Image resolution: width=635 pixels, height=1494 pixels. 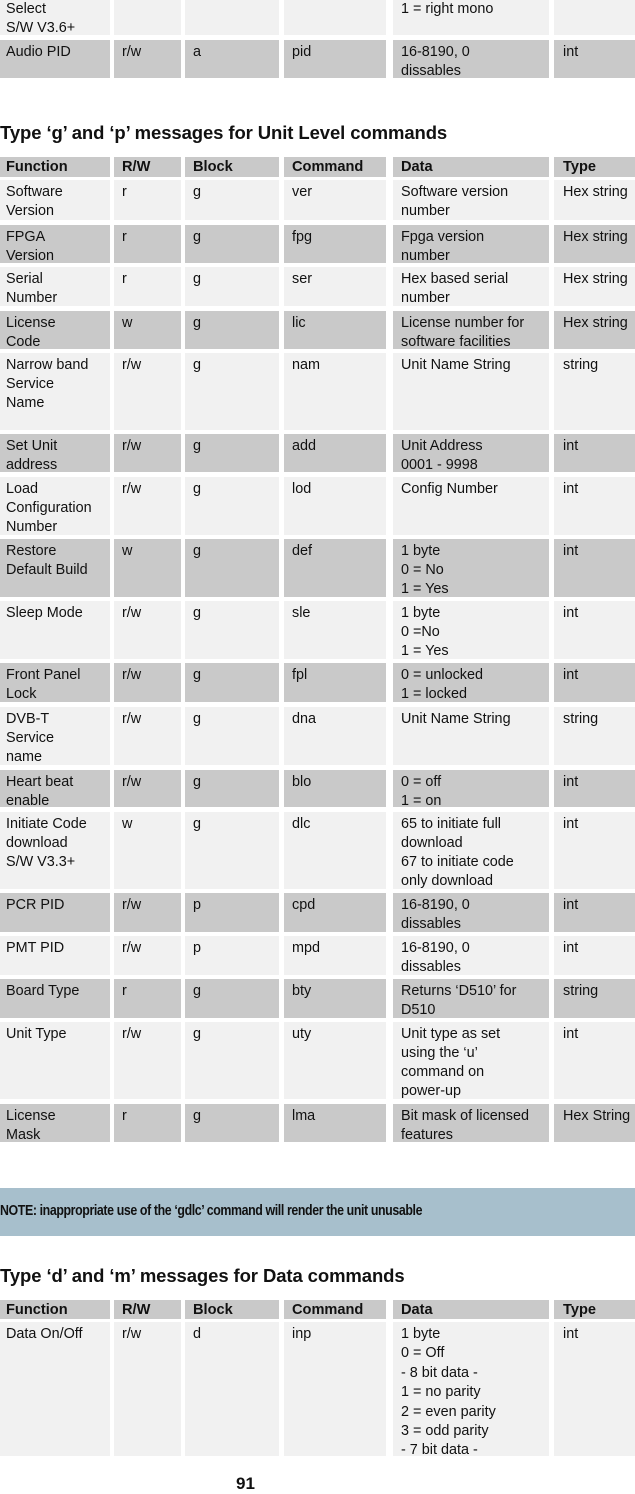 I want to click on cell-function: License Code, so click(x=55, y=330).